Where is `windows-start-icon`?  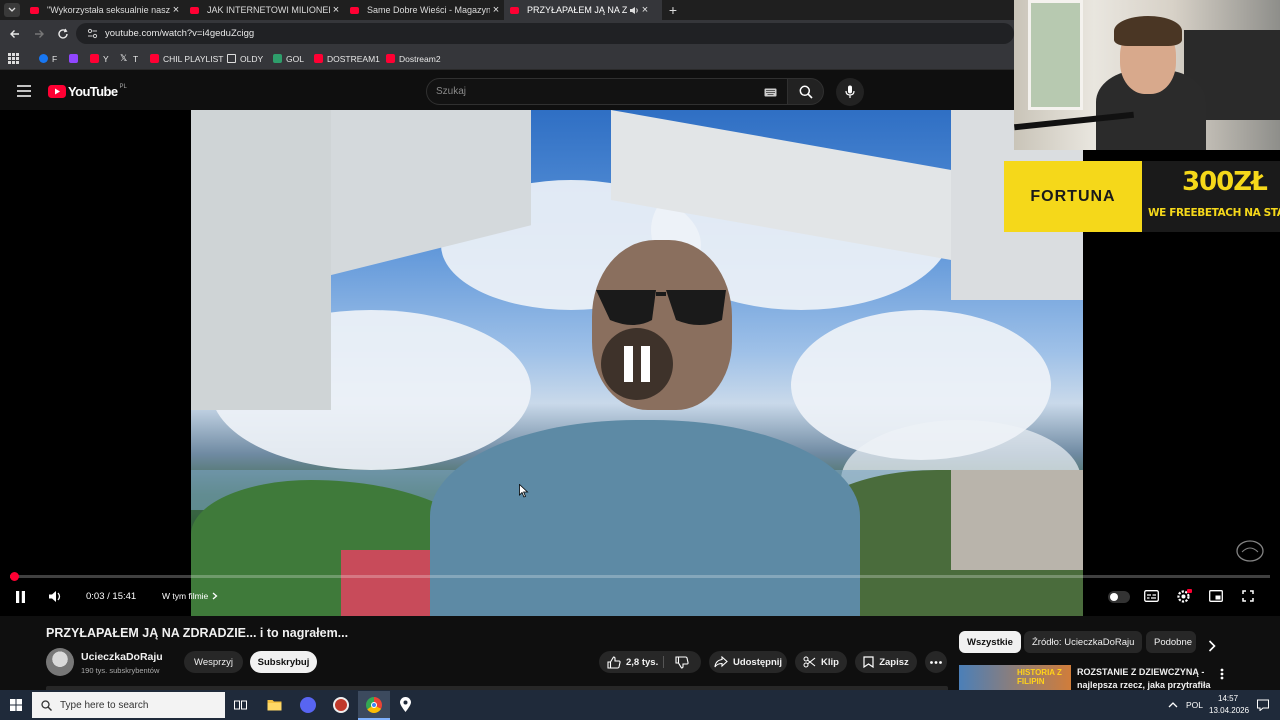
windows-start-icon is located at coordinates (16, 705).